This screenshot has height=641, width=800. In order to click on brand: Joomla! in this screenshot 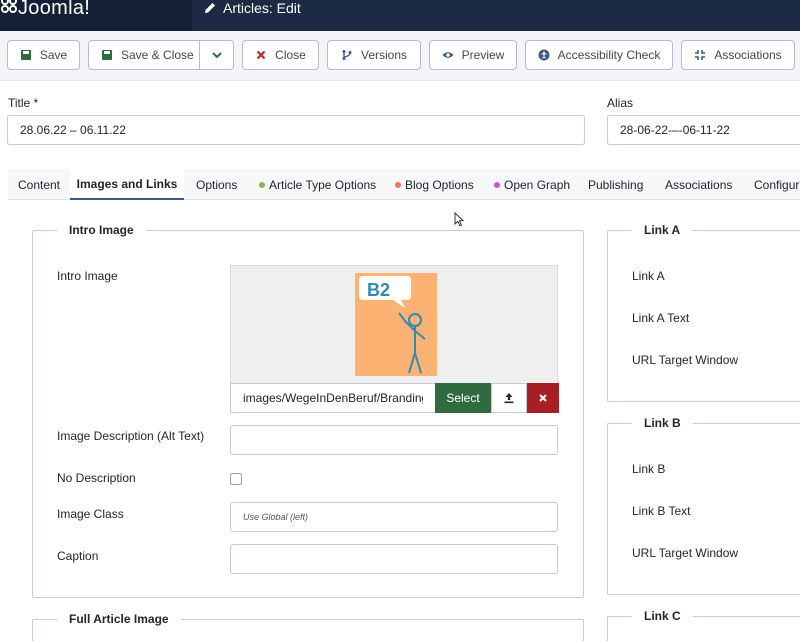, I will do `click(96, 15)`.